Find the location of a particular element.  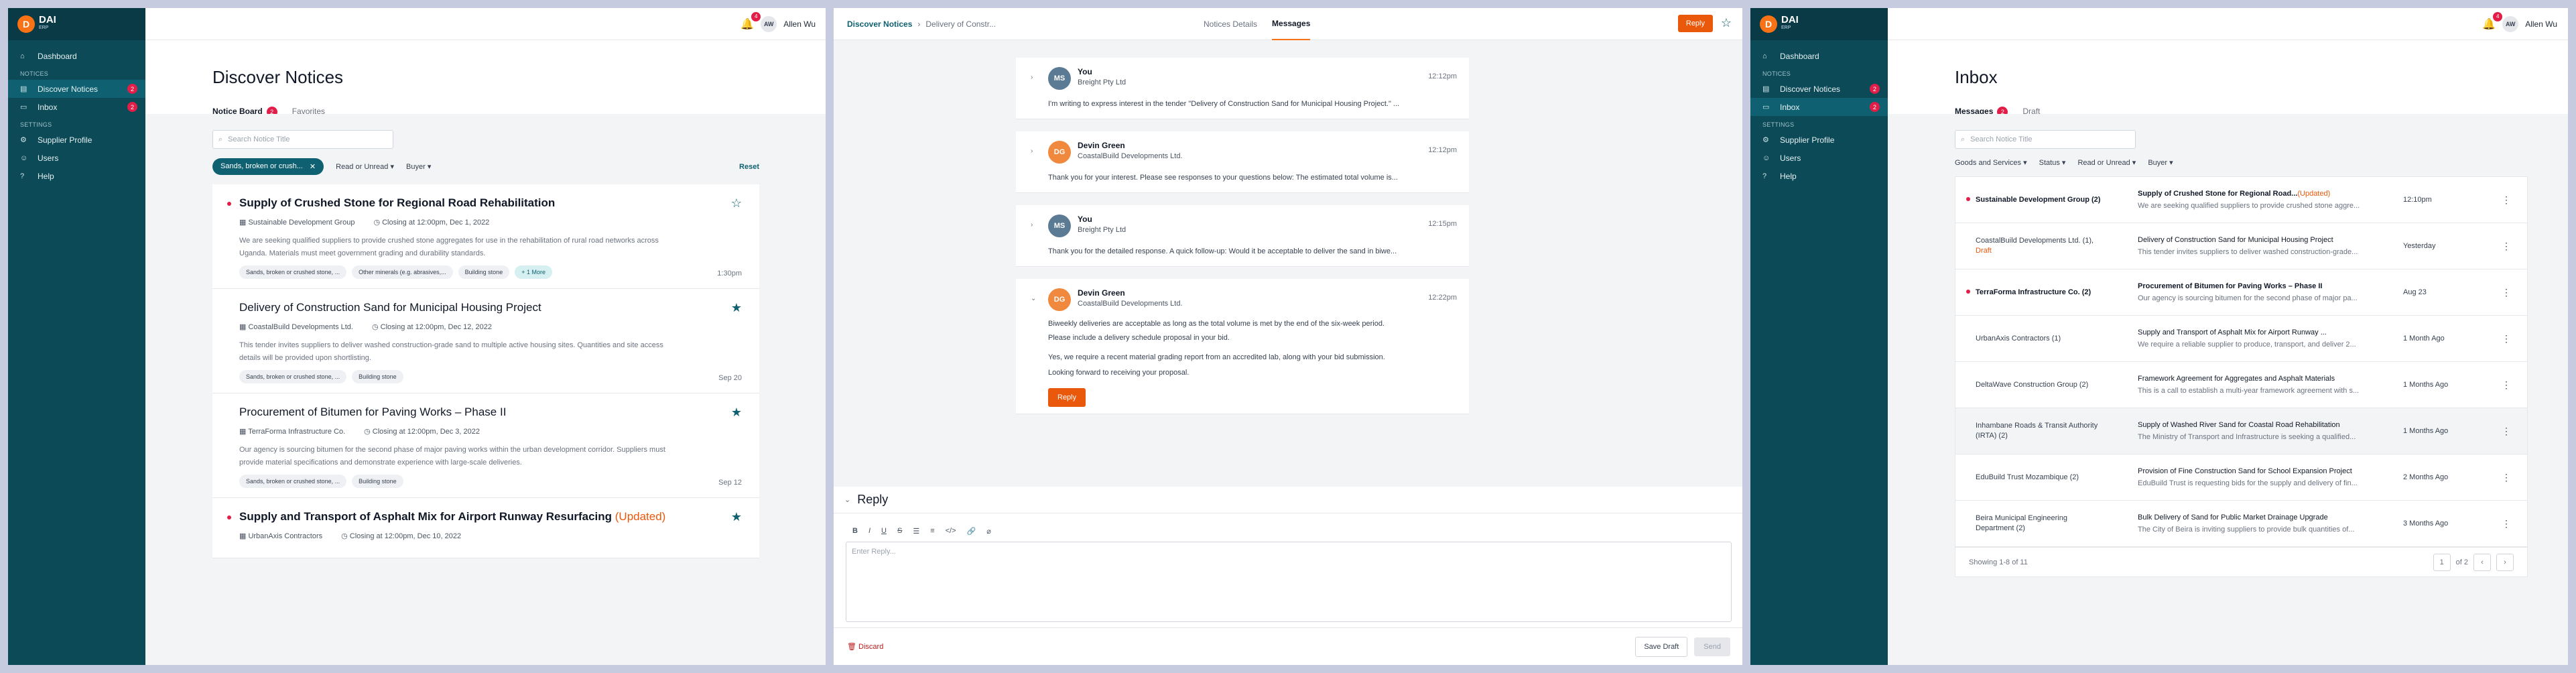

close-icon: ✕ is located at coordinates (313, 166).